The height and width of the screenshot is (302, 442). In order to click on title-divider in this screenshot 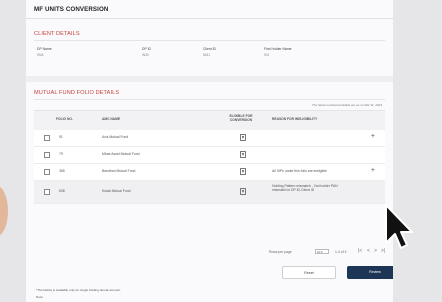, I will do `click(209, 18)`.